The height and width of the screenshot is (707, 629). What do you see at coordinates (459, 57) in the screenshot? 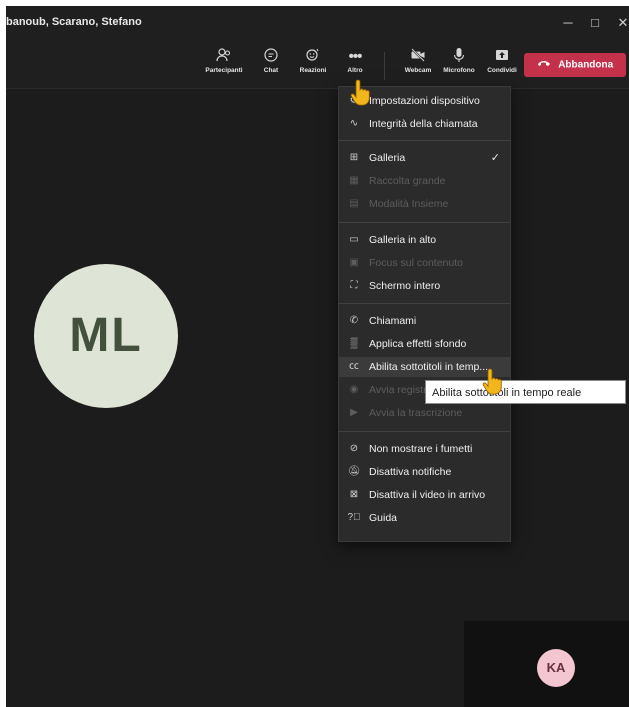
I see `mic-icon` at bounding box center [459, 57].